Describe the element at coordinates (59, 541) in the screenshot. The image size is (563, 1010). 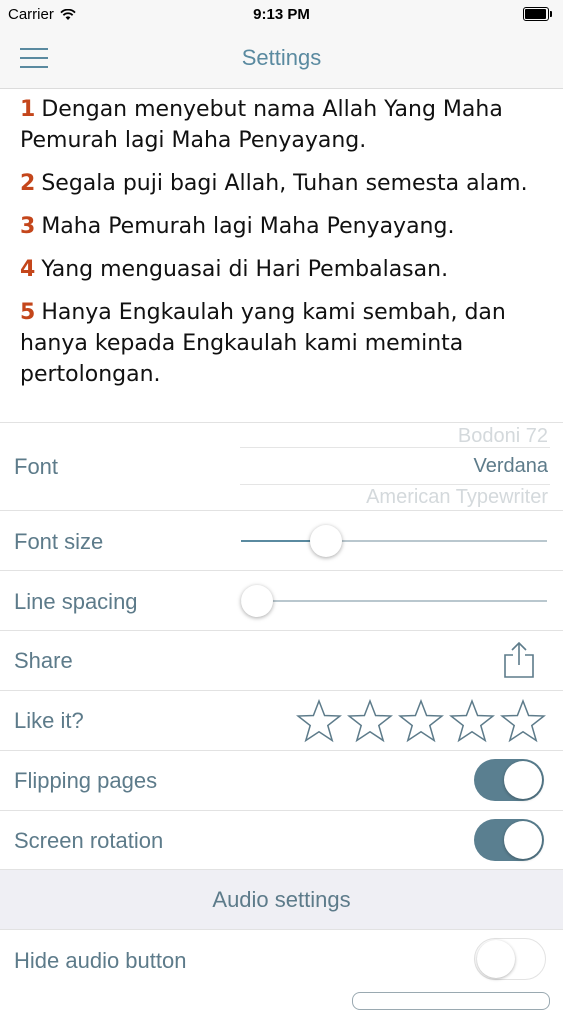
I see `font-size-label: Font size` at that location.